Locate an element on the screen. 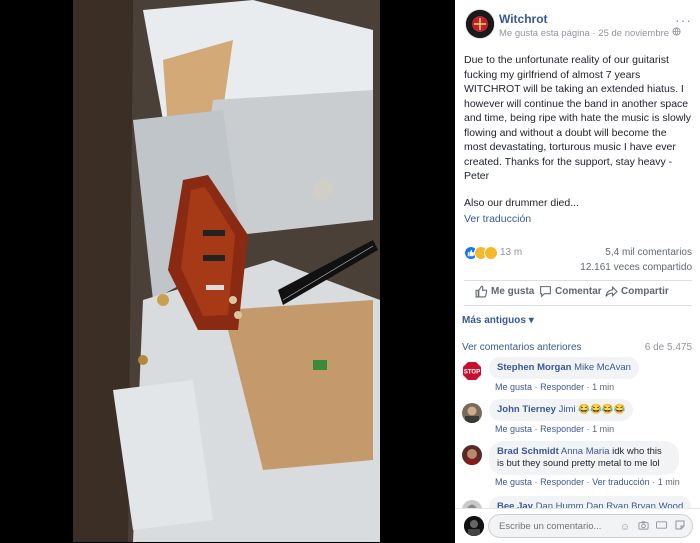  more-options-icon: ··· is located at coordinates (683, 20).